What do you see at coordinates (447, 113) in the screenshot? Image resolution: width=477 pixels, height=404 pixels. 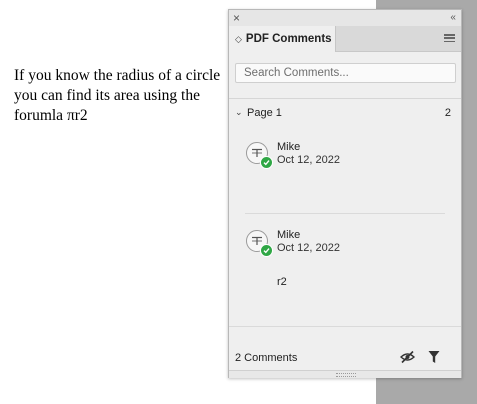 I see `page-comment-count: 2` at bounding box center [447, 113].